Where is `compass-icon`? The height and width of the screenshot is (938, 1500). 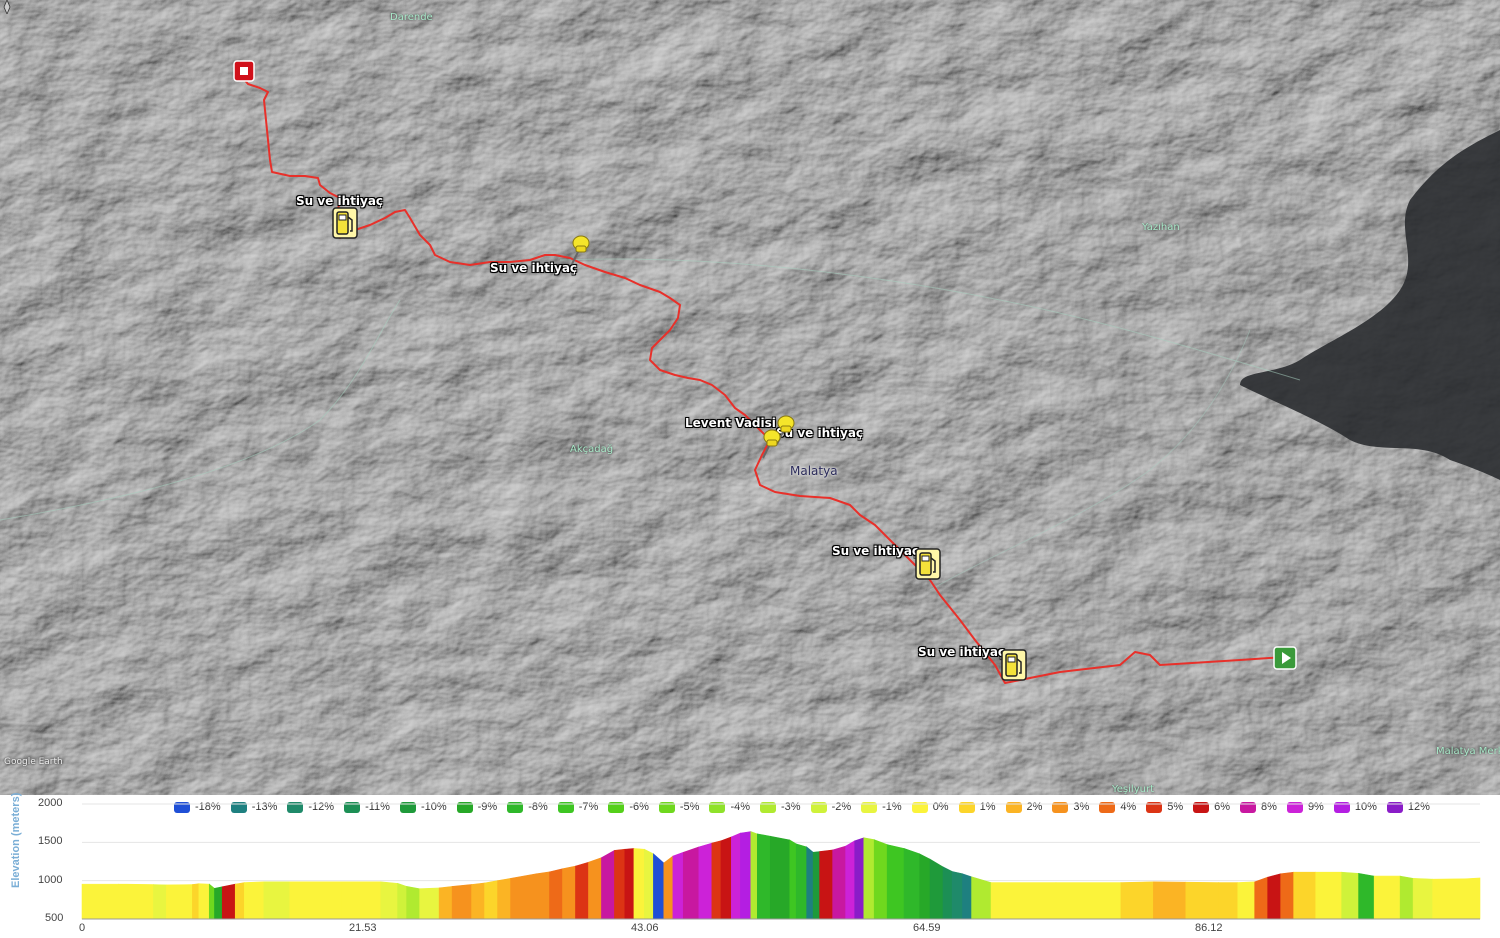
compass-icon is located at coordinates (7, 7).